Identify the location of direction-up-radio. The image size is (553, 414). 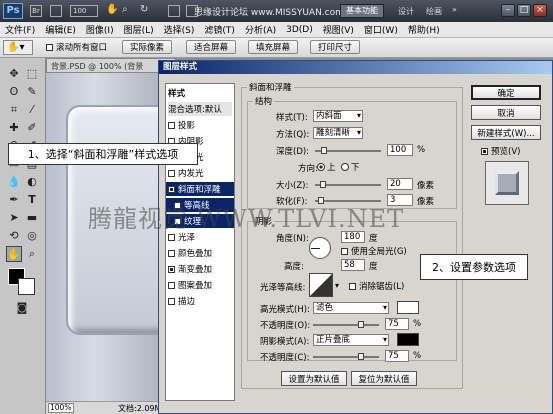
(321, 167).